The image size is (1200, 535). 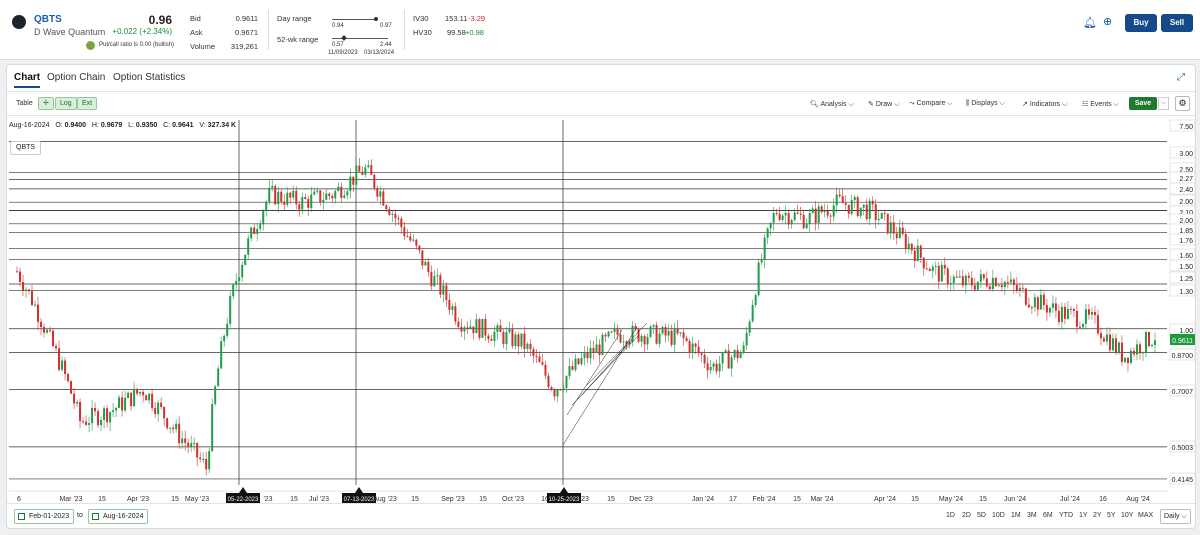 What do you see at coordinates (981, 515) in the screenshot?
I see `timeframe-5d: 5D` at bounding box center [981, 515].